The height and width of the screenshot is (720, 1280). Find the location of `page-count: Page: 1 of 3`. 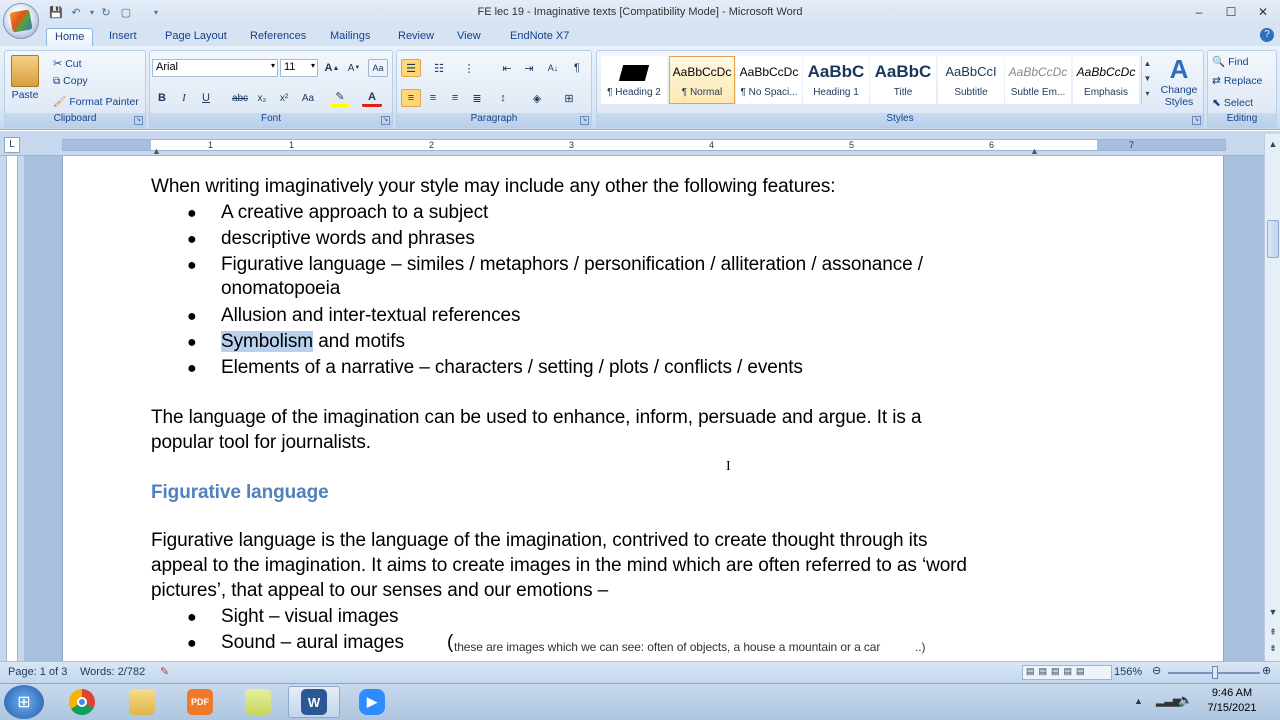

page-count: Page: 1 of 3 is located at coordinates (37, 672).